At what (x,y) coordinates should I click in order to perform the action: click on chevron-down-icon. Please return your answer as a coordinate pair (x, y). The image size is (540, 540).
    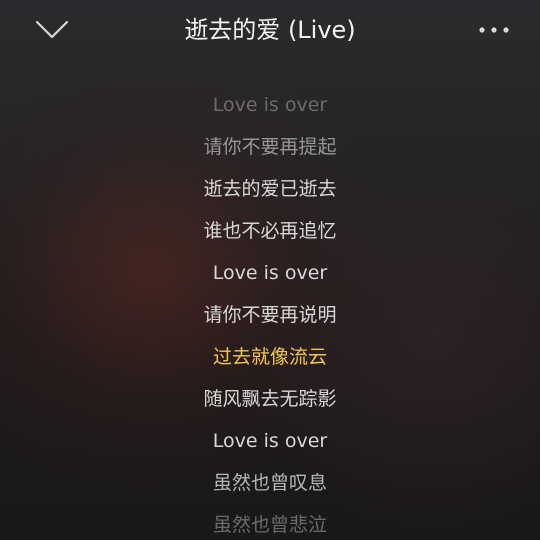
    Looking at the image, I should click on (52, 29).